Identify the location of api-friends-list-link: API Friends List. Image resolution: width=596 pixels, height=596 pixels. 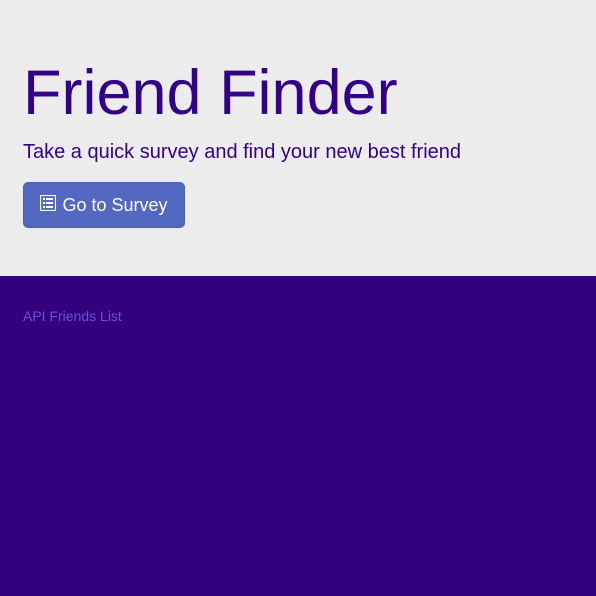
(72, 316).